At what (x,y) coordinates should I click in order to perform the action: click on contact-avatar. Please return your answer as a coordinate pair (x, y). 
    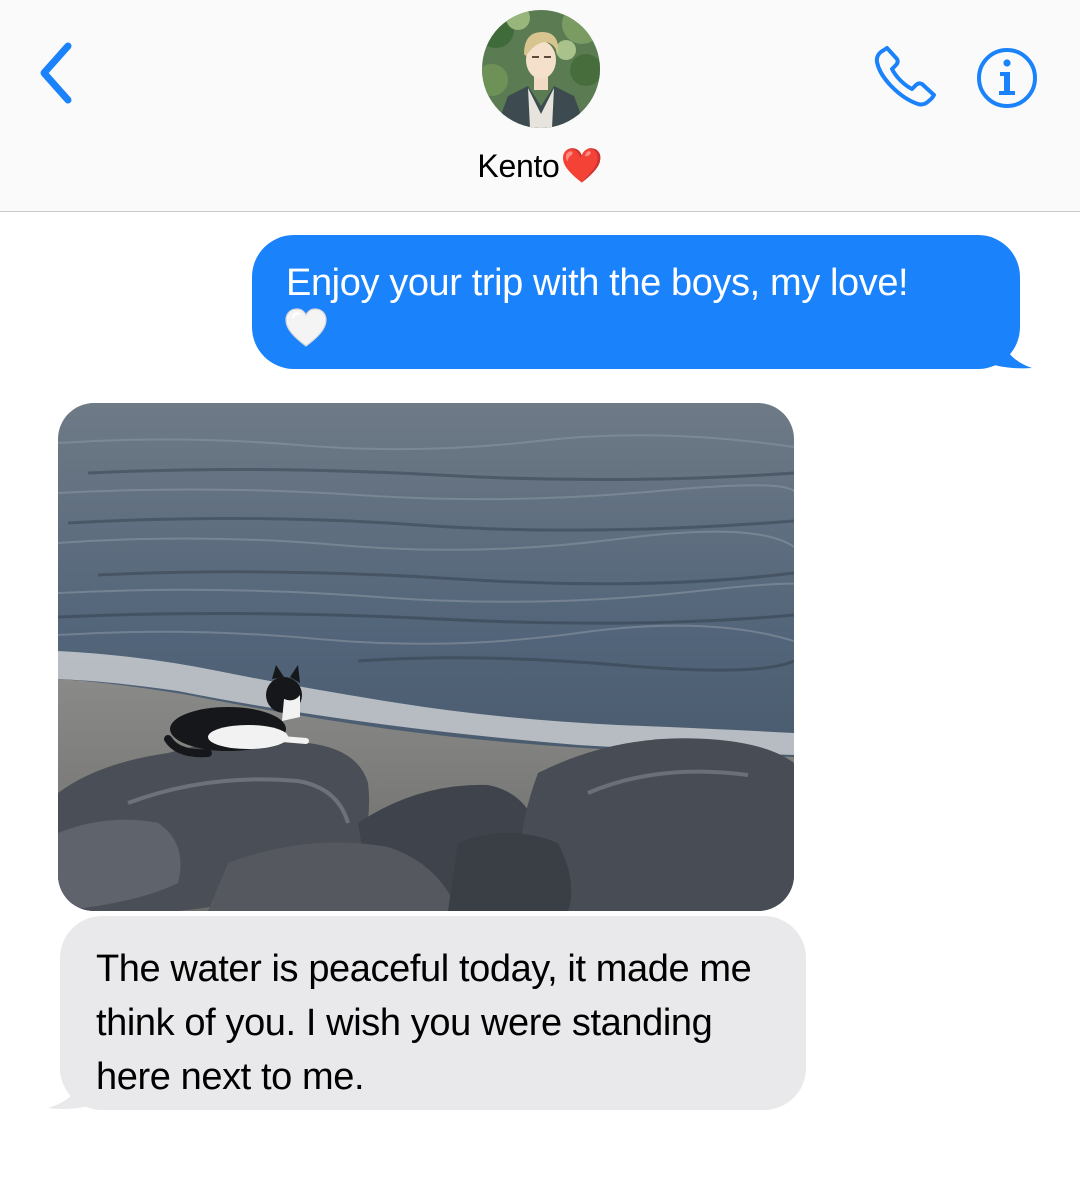
    Looking at the image, I should click on (541, 69).